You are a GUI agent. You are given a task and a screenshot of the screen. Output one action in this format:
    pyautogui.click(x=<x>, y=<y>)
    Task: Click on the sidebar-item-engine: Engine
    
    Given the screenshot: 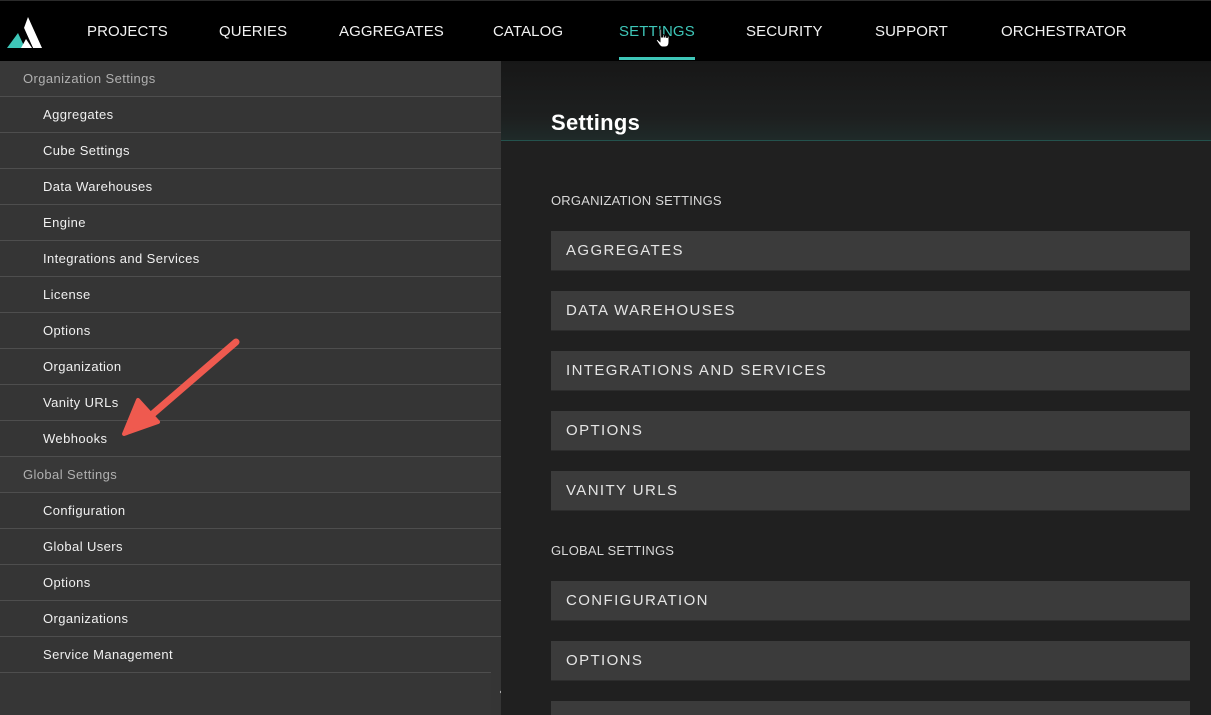 What is the action you would take?
    pyautogui.click(x=250, y=223)
    